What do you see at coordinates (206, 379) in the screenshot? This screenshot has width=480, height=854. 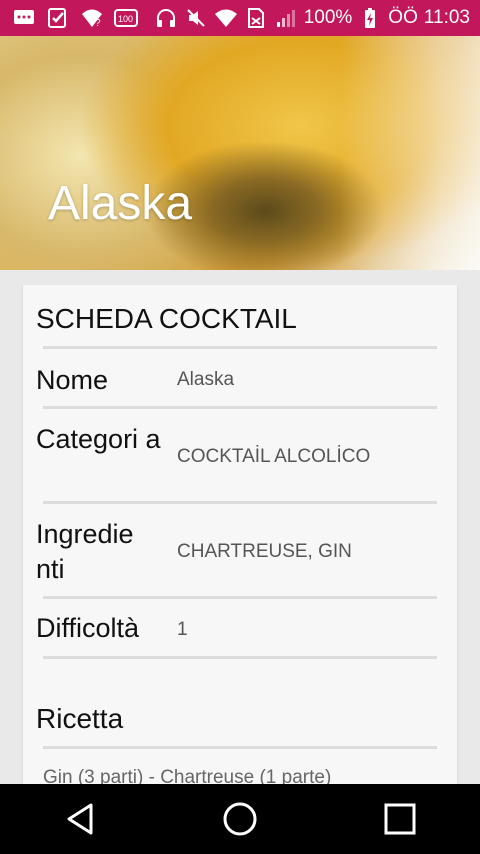 I see `row-value-nome: Alaska` at bounding box center [206, 379].